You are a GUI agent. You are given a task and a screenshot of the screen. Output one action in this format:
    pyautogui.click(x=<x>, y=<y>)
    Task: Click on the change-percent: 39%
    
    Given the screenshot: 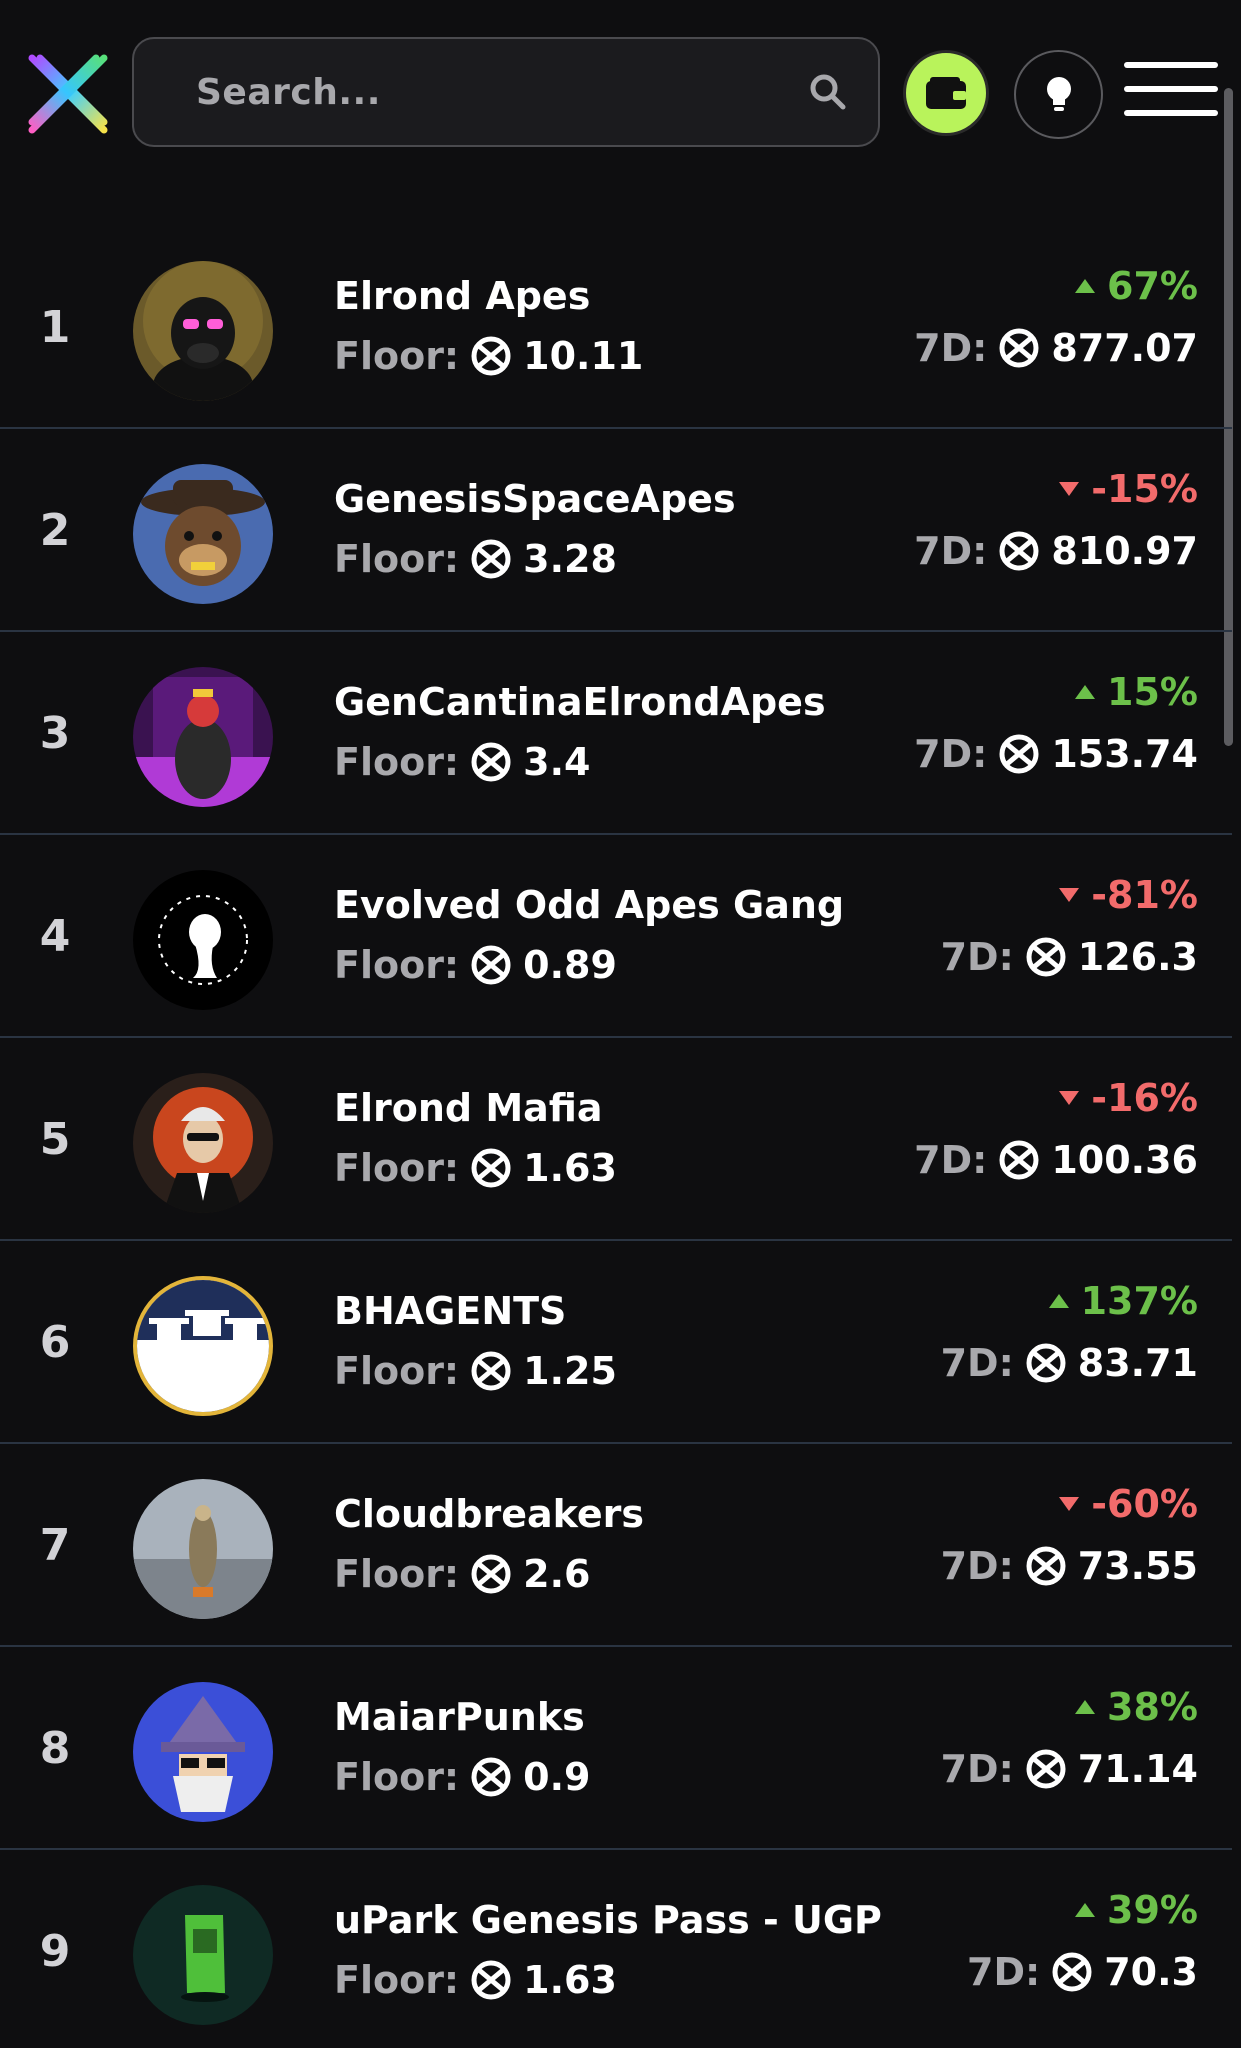 What is the action you would take?
    pyautogui.click(x=1135, y=1910)
    